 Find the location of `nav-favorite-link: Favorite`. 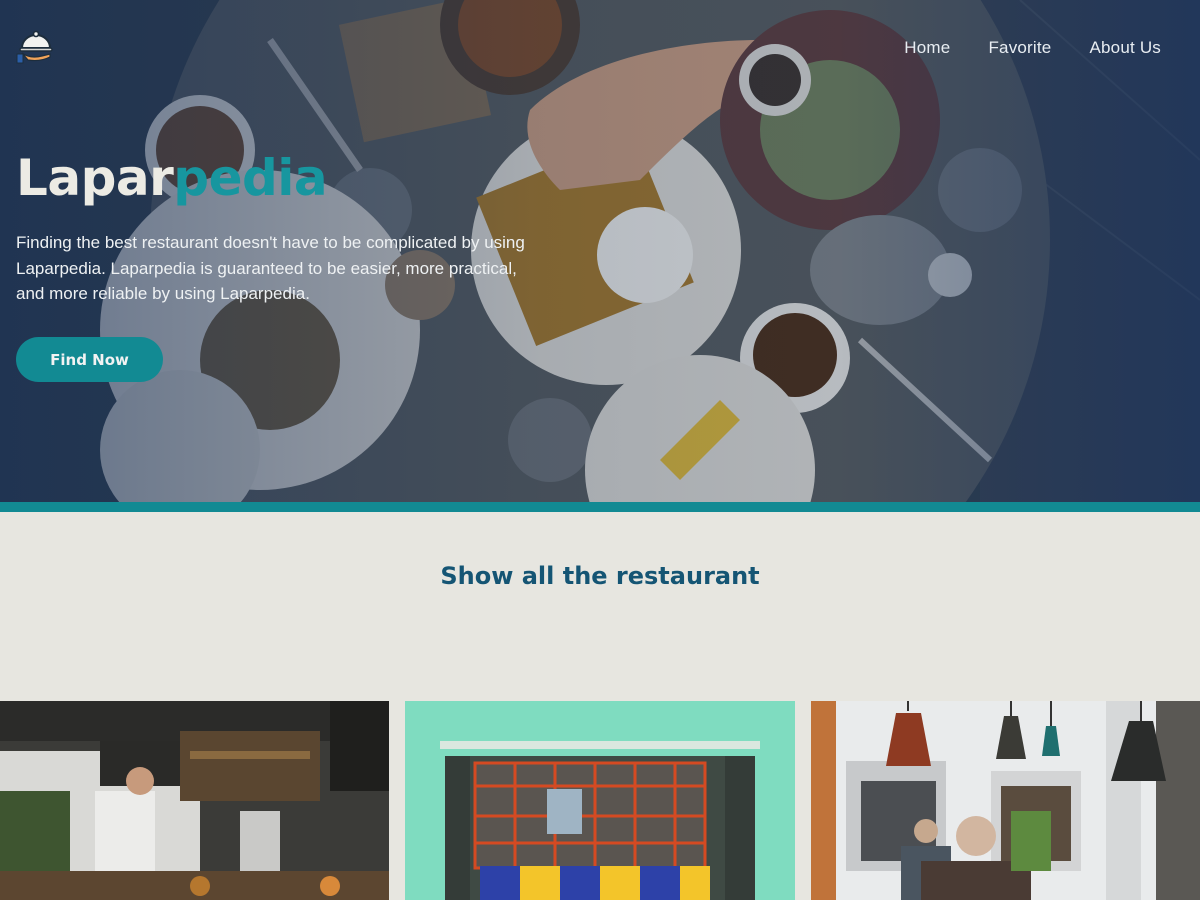

nav-favorite-link: Favorite is located at coordinates (1019, 48).